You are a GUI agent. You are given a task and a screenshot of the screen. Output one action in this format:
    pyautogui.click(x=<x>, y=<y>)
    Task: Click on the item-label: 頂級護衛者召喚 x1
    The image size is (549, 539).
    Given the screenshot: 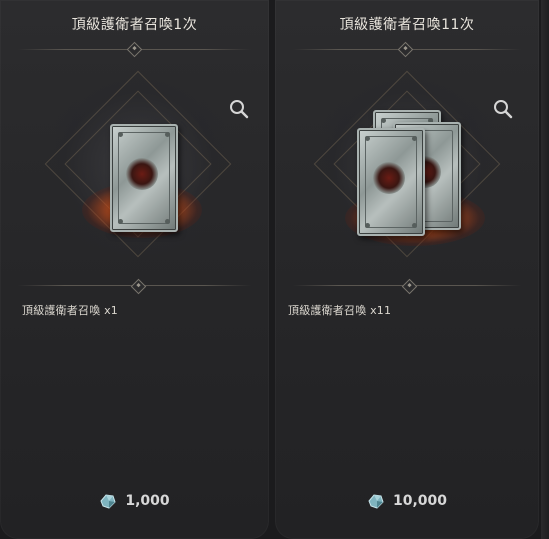 What is the action you would take?
    pyautogui.click(x=70, y=310)
    